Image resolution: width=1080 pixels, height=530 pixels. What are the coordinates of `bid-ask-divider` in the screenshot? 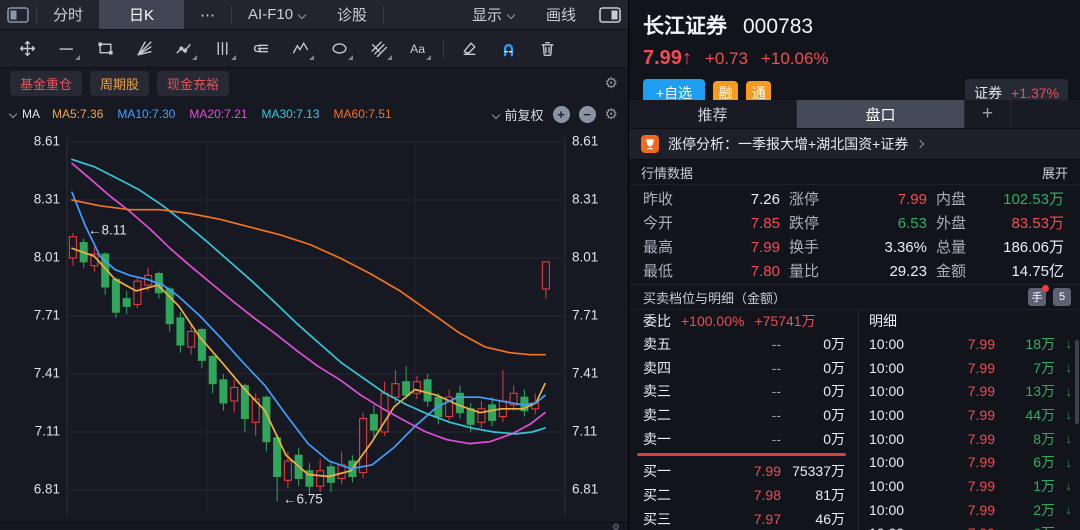 It's located at (741, 455).